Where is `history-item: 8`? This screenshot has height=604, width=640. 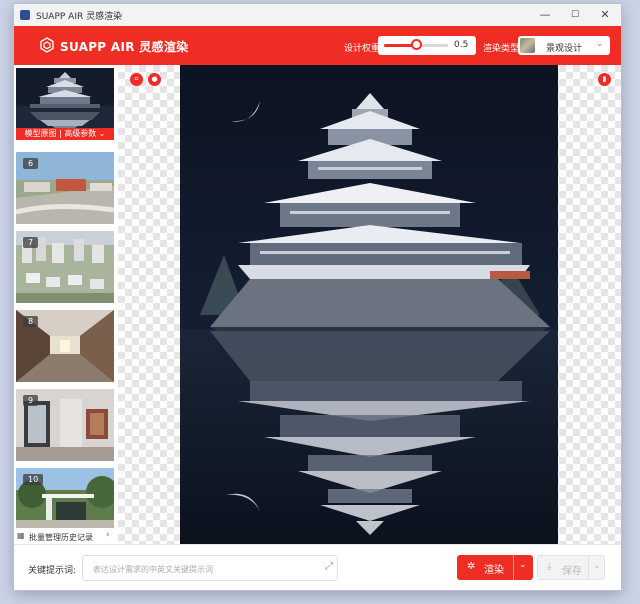 history-item: 8 is located at coordinates (65, 346).